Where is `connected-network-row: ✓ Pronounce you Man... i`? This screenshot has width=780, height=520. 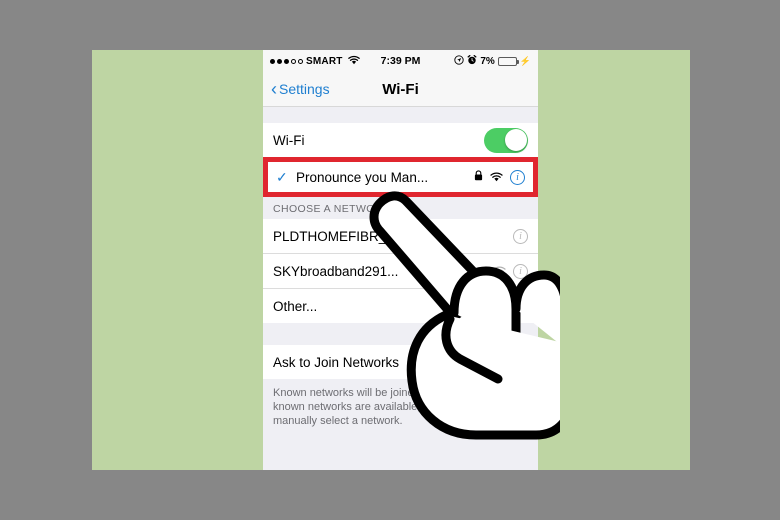 connected-network-row: ✓ Pronounce you Man... i is located at coordinates (400, 177).